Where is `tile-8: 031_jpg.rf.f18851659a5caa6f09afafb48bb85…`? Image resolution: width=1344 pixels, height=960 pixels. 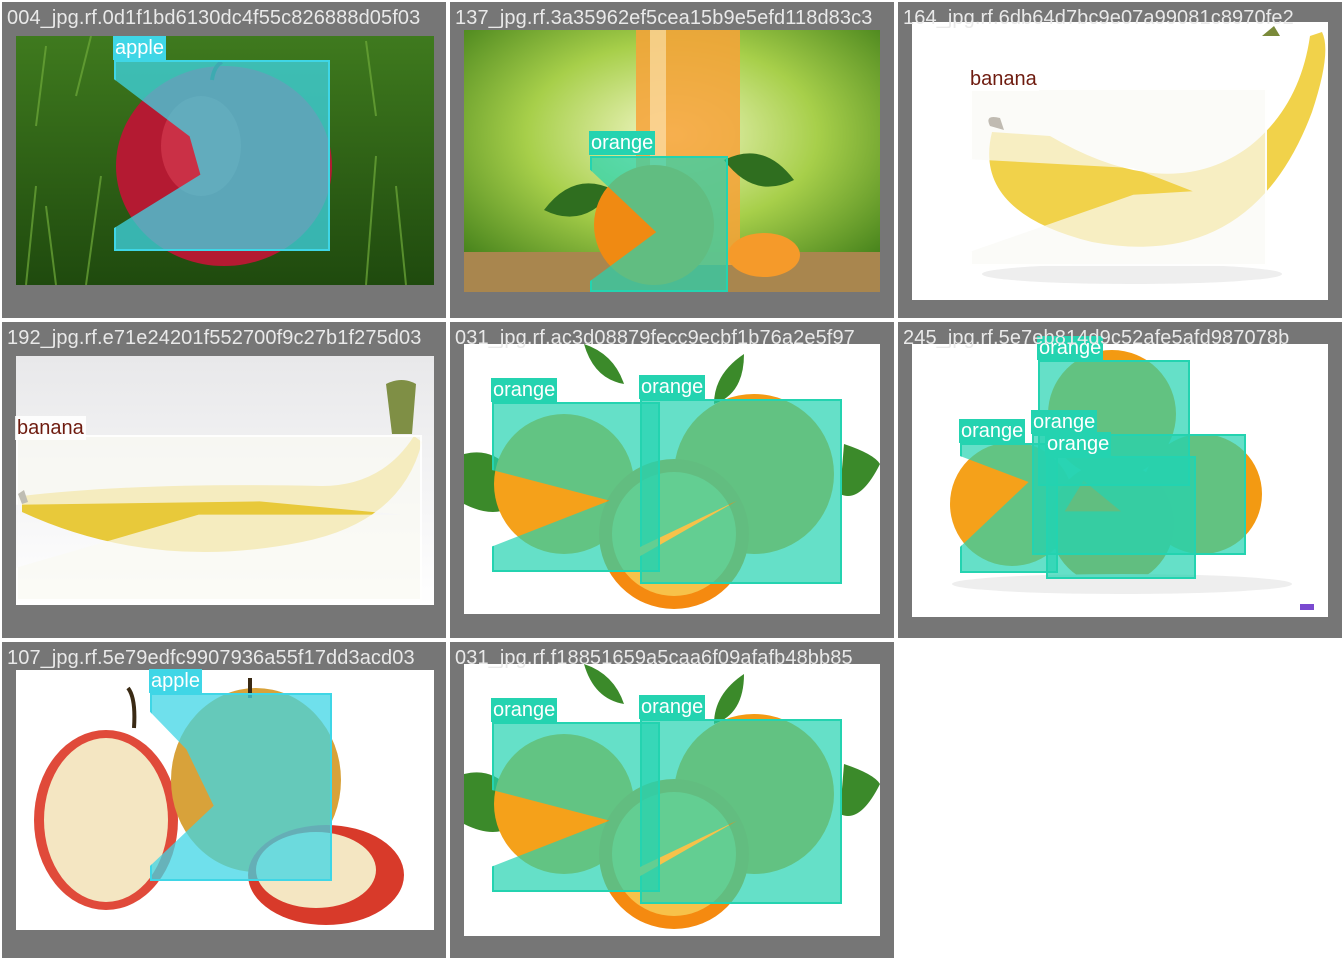
tile-8: 031_jpg.rf.f18851659a5caa6f09afafb48bb85… is located at coordinates (672, 800).